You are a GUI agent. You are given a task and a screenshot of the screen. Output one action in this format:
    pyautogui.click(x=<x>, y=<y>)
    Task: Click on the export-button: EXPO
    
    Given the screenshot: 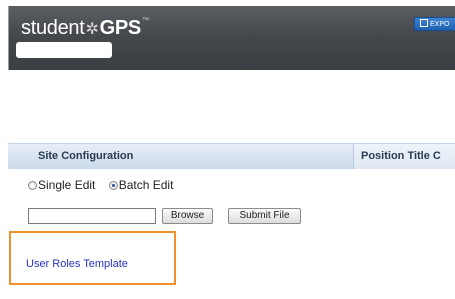 What is the action you would take?
    pyautogui.click(x=434, y=24)
    